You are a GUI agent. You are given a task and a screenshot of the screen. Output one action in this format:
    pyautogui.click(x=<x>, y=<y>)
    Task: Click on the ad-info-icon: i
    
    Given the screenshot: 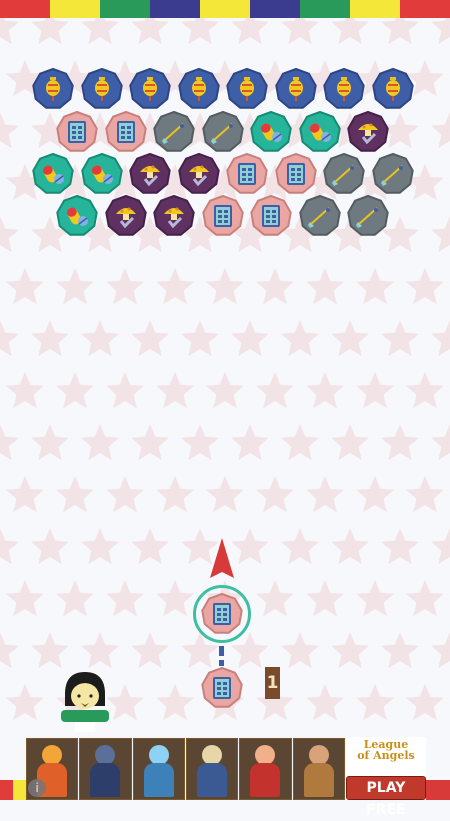 What is the action you would take?
    pyautogui.click(x=37, y=788)
    